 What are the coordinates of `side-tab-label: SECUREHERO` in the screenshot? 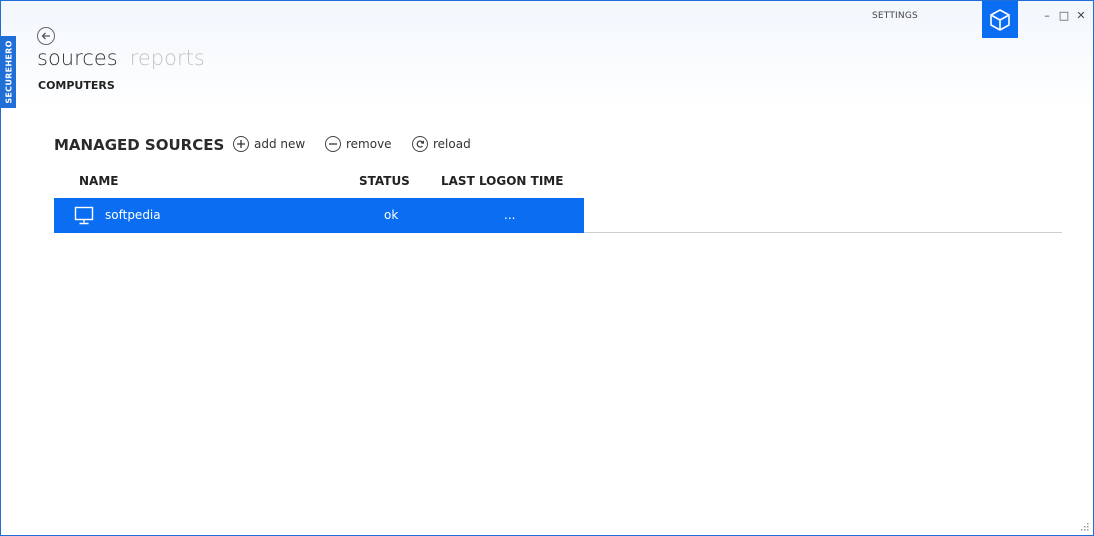 It's located at (8, 72).